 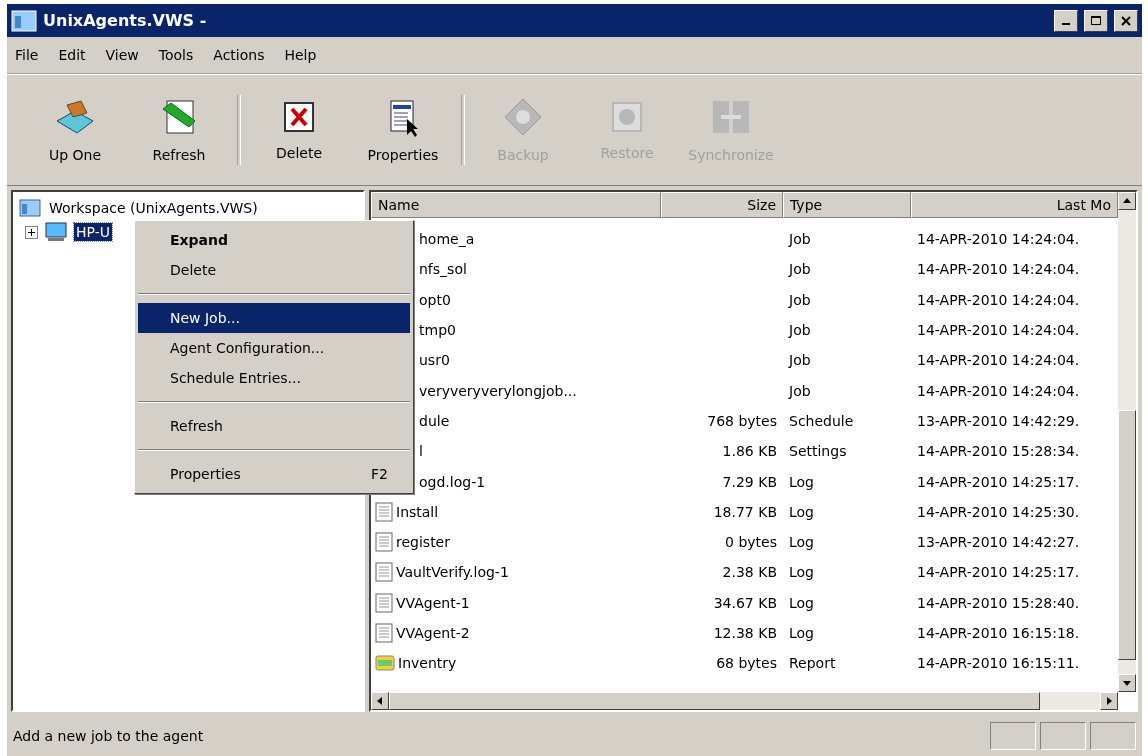 What do you see at coordinates (998, 542) in the screenshot?
I see `table-cell-text: 13-APR-2010 14:42:27.` at bounding box center [998, 542].